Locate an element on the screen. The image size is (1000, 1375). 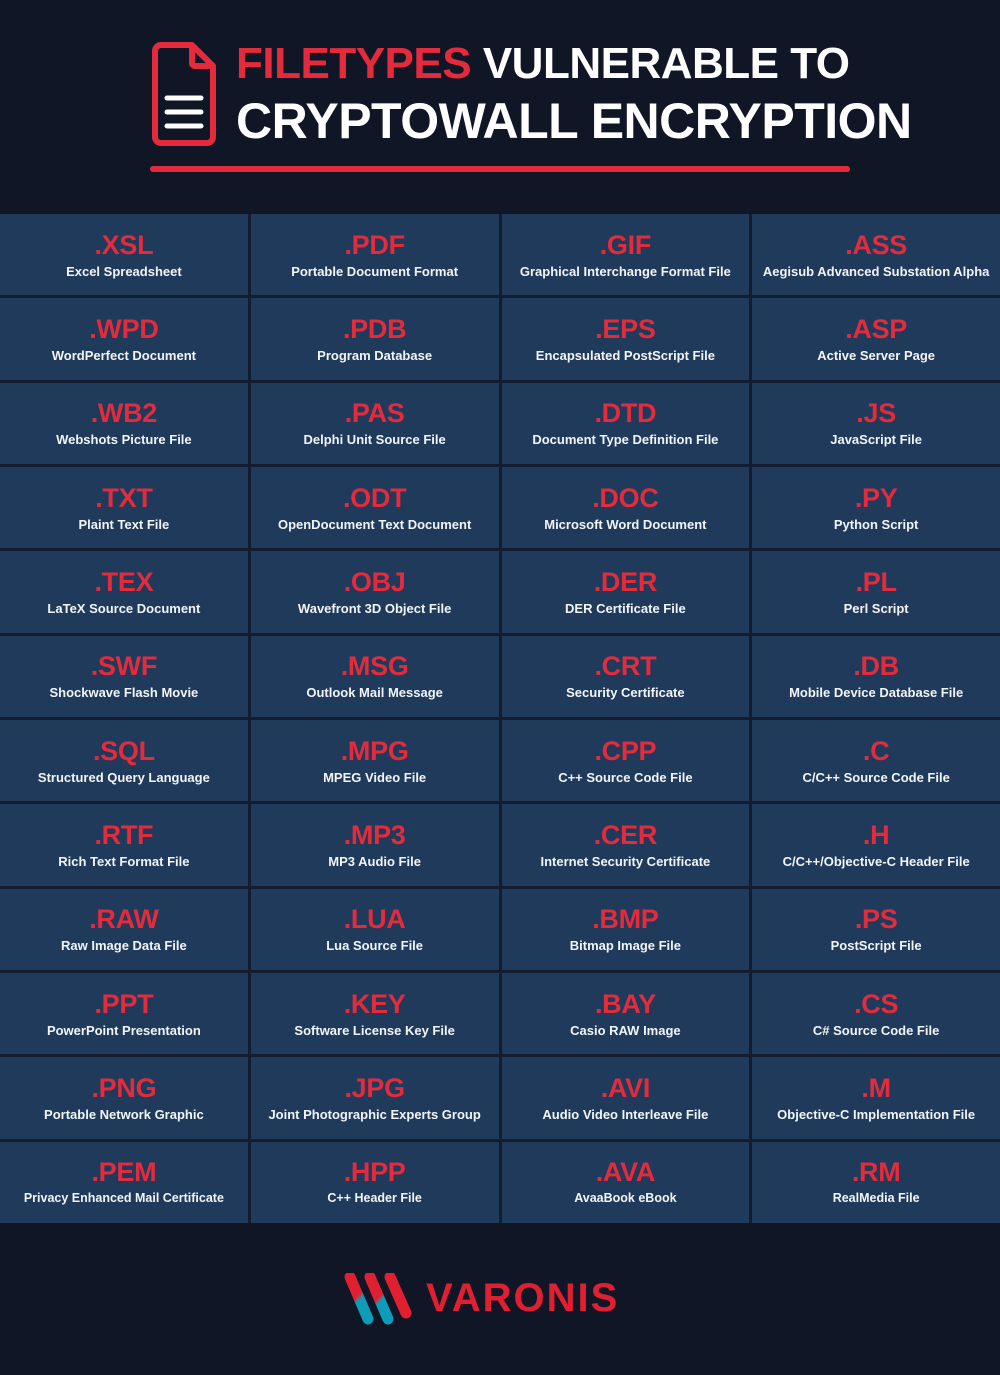
filetype-cell: .AVI Audio Video Interleave File is located at coordinates (625, 1098).